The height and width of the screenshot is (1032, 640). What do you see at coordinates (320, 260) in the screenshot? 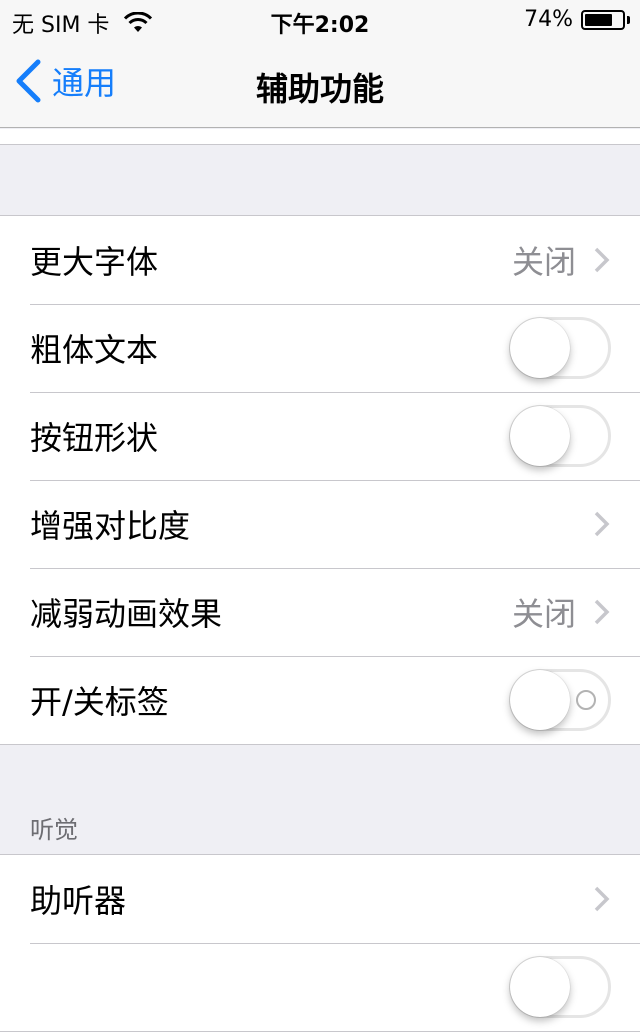
I see `settings-row: 更大字体 关闭` at bounding box center [320, 260].